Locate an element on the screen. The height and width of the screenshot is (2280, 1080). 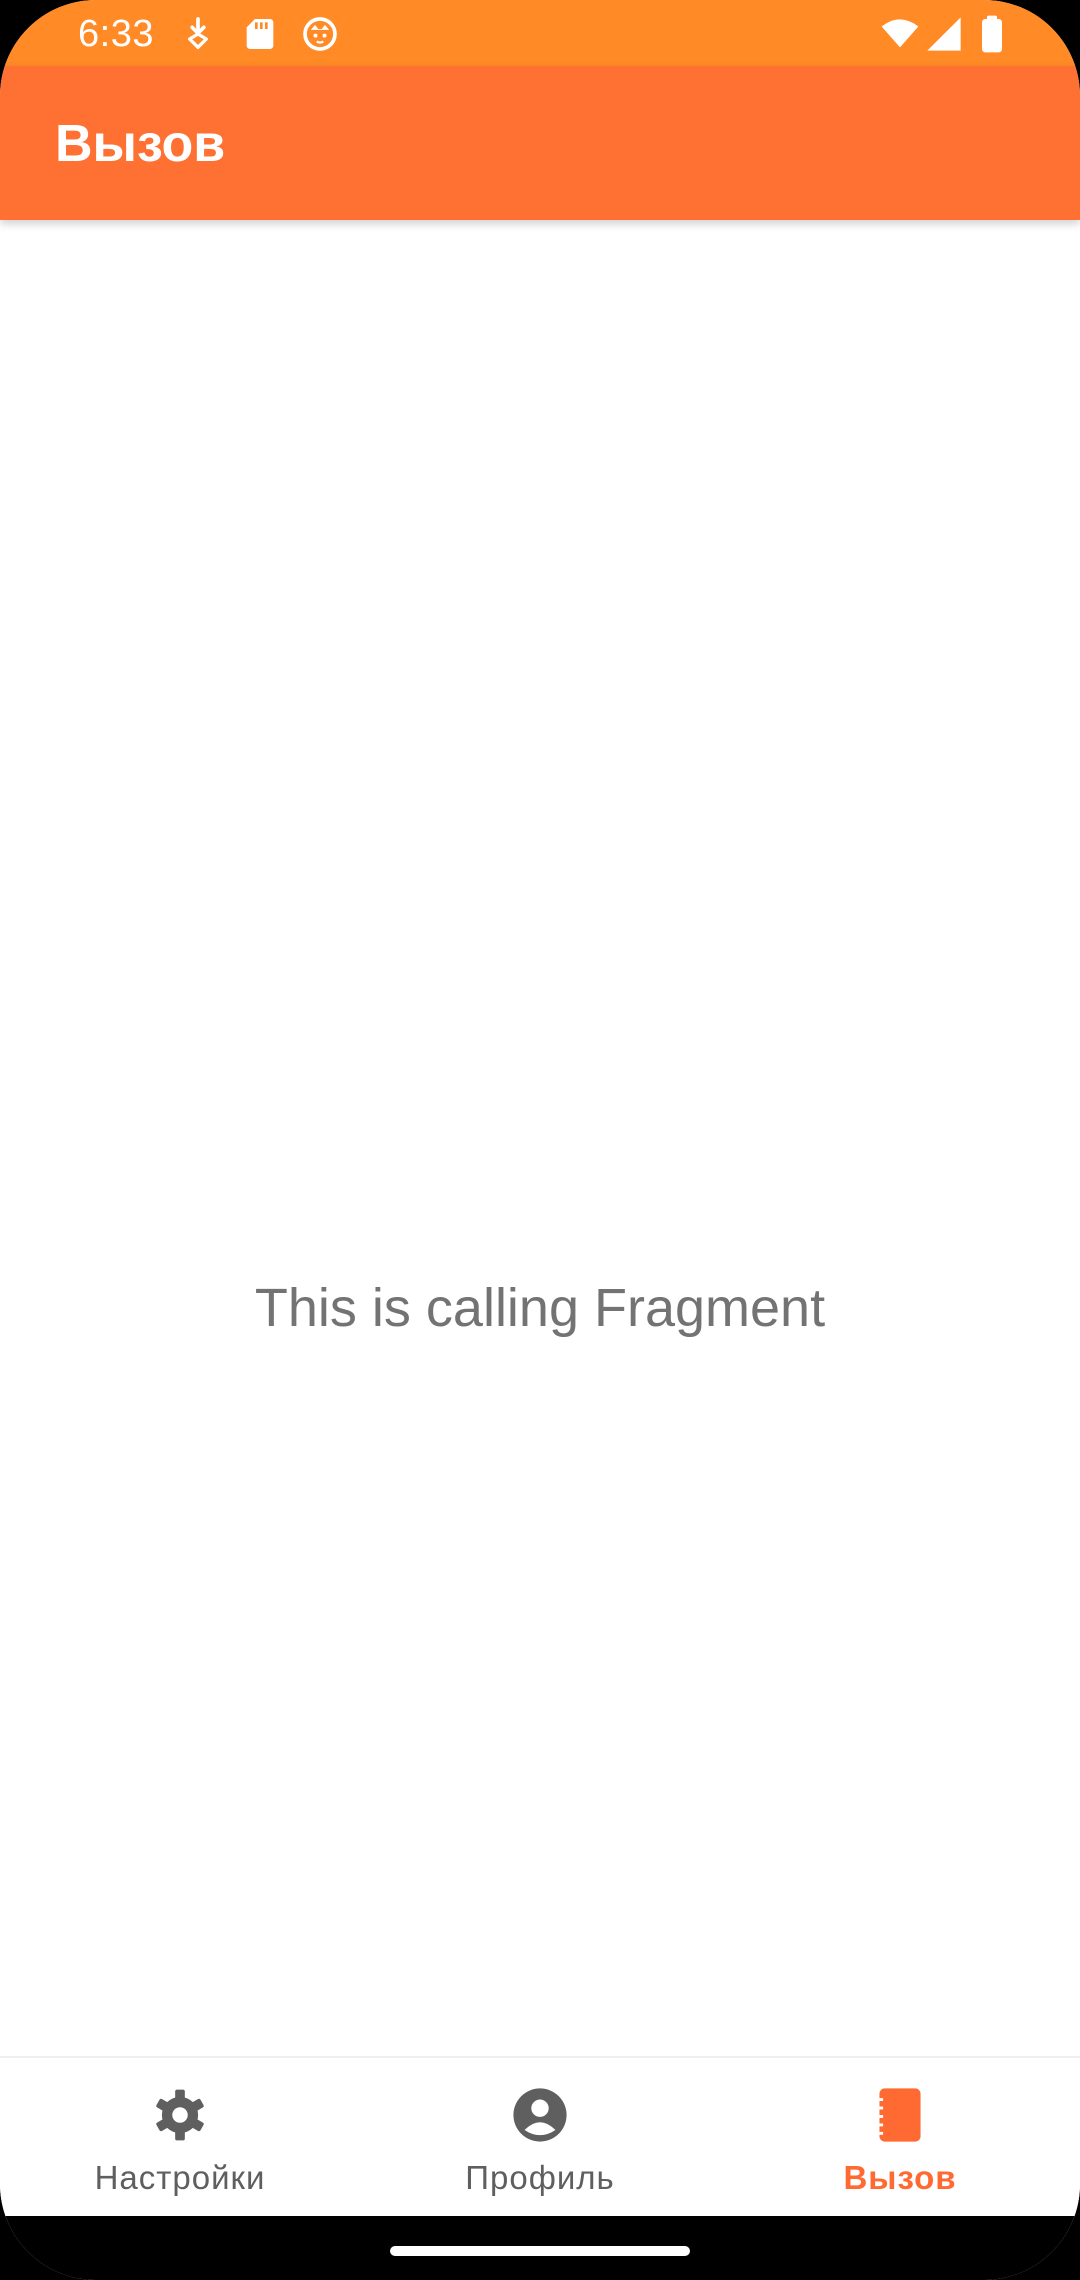
nav-item-profile: Профиль is located at coordinates (540, 2138).